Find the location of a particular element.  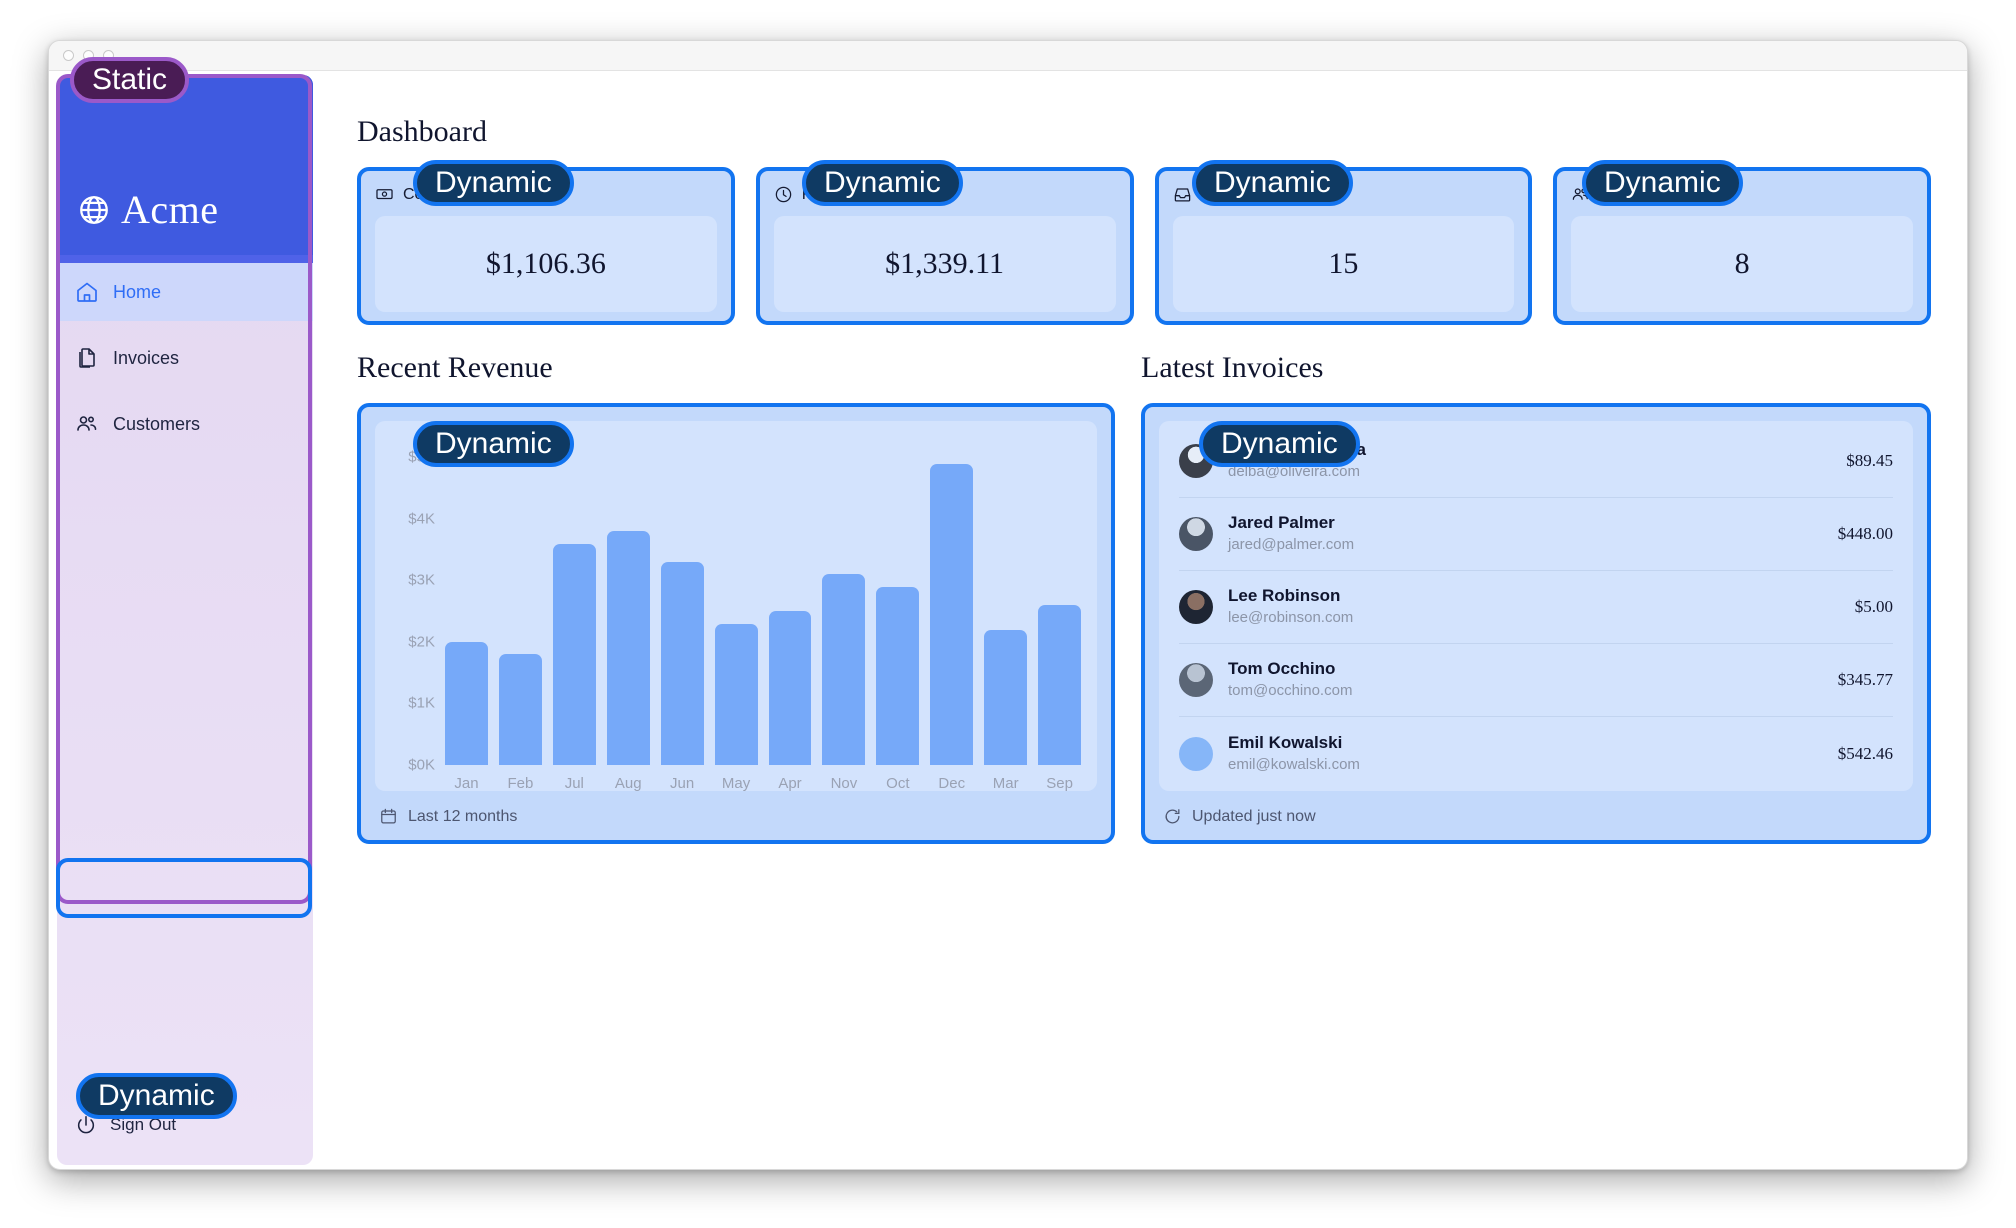

refresh-icon is located at coordinates (1172, 816).